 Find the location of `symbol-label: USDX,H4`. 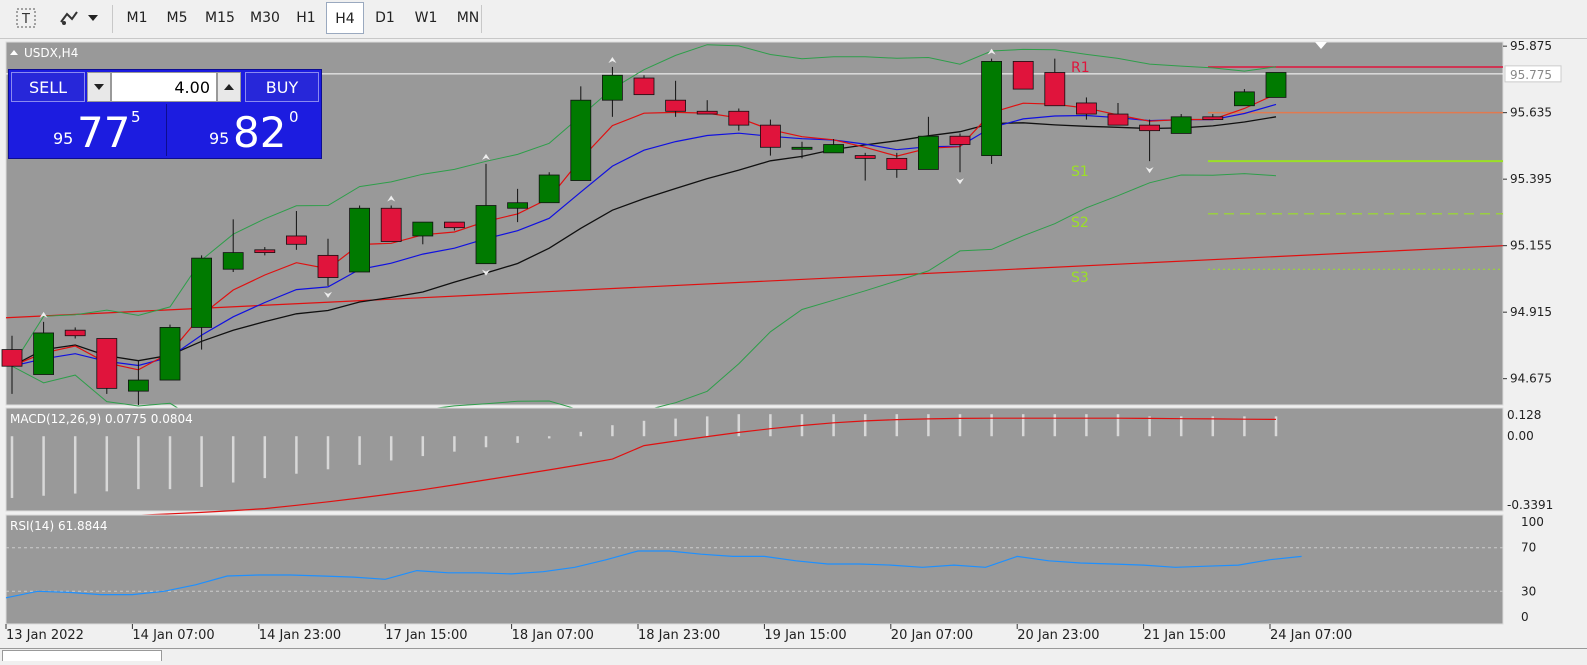

symbol-label: USDX,H4 is located at coordinates (51, 53).